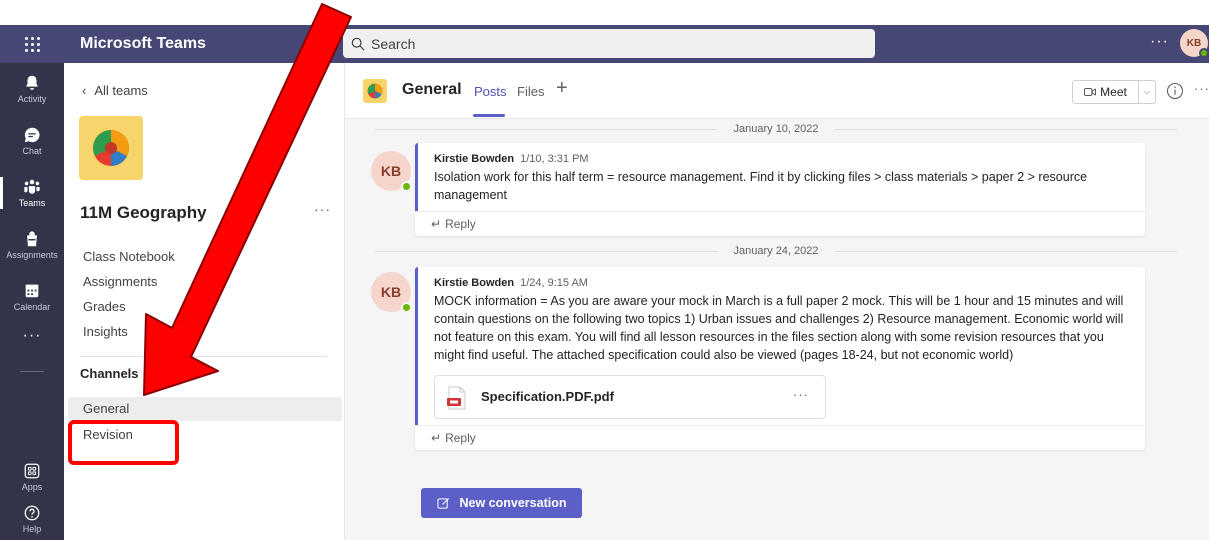 This screenshot has height=540, width=1209. I want to click on new-conversation-button: New conversation, so click(501, 503).